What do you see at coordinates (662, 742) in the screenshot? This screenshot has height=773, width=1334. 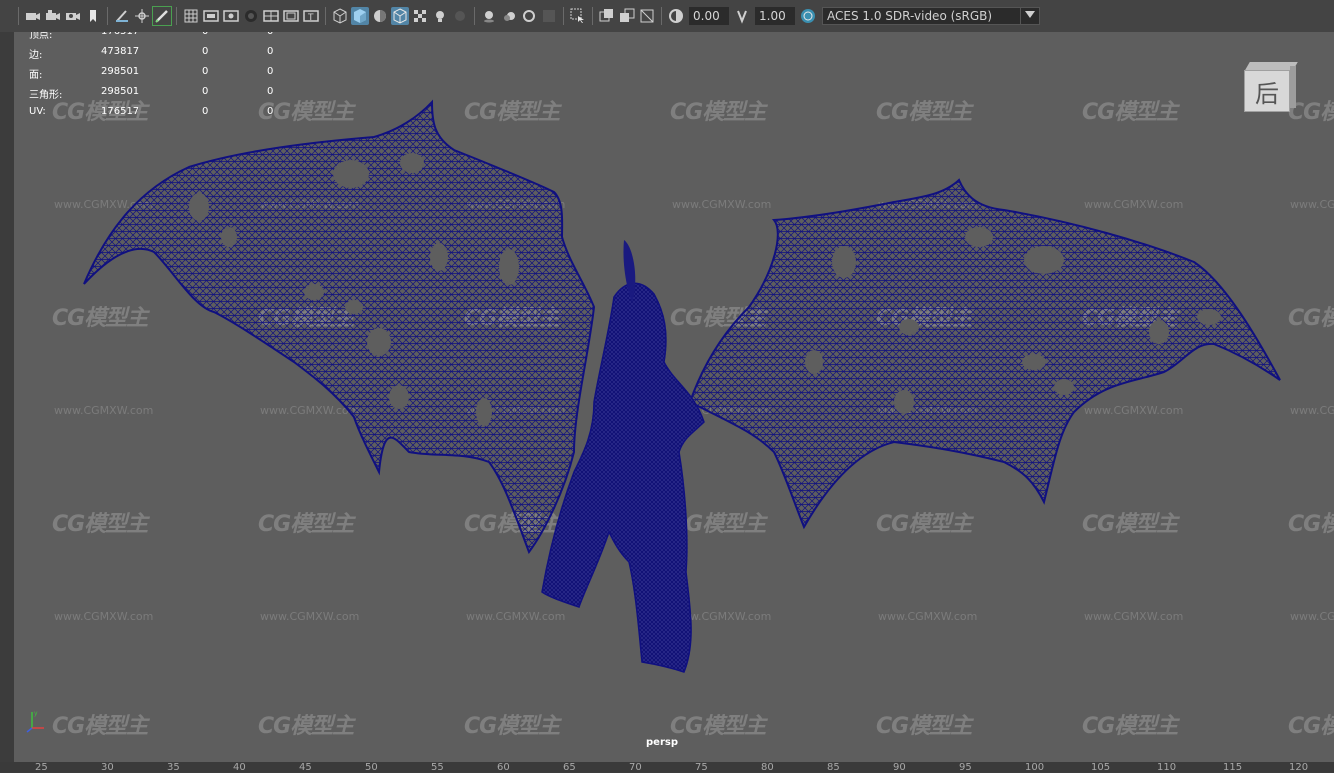 I see `camera-name-label: persp` at bounding box center [662, 742].